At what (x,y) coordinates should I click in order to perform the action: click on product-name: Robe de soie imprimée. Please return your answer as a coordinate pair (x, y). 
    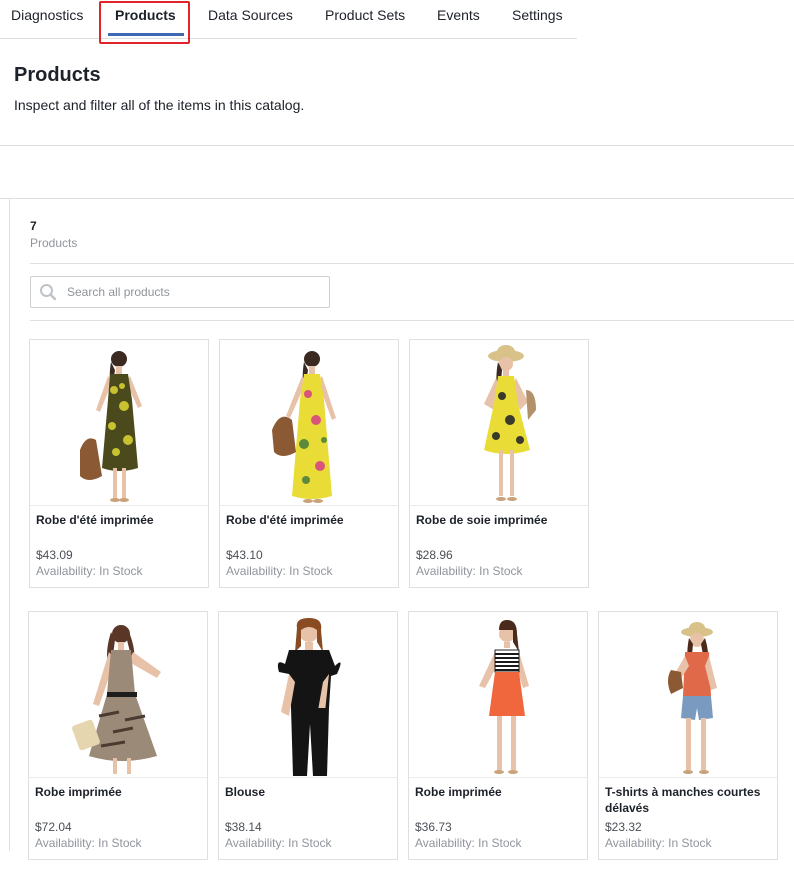
    Looking at the image, I should click on (482, 520).